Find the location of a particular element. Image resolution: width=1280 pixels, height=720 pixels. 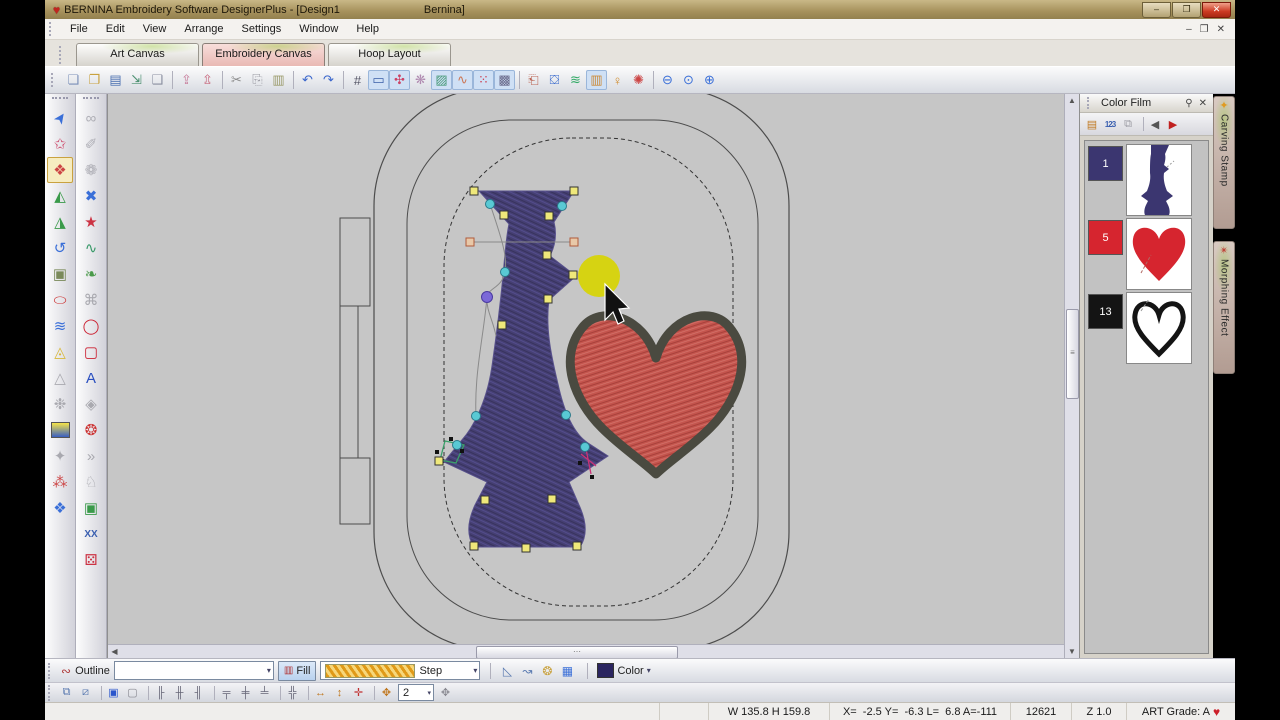

tab-carving-stamp: ✦ Carving Stamp is located at coordinates (1224, 162).